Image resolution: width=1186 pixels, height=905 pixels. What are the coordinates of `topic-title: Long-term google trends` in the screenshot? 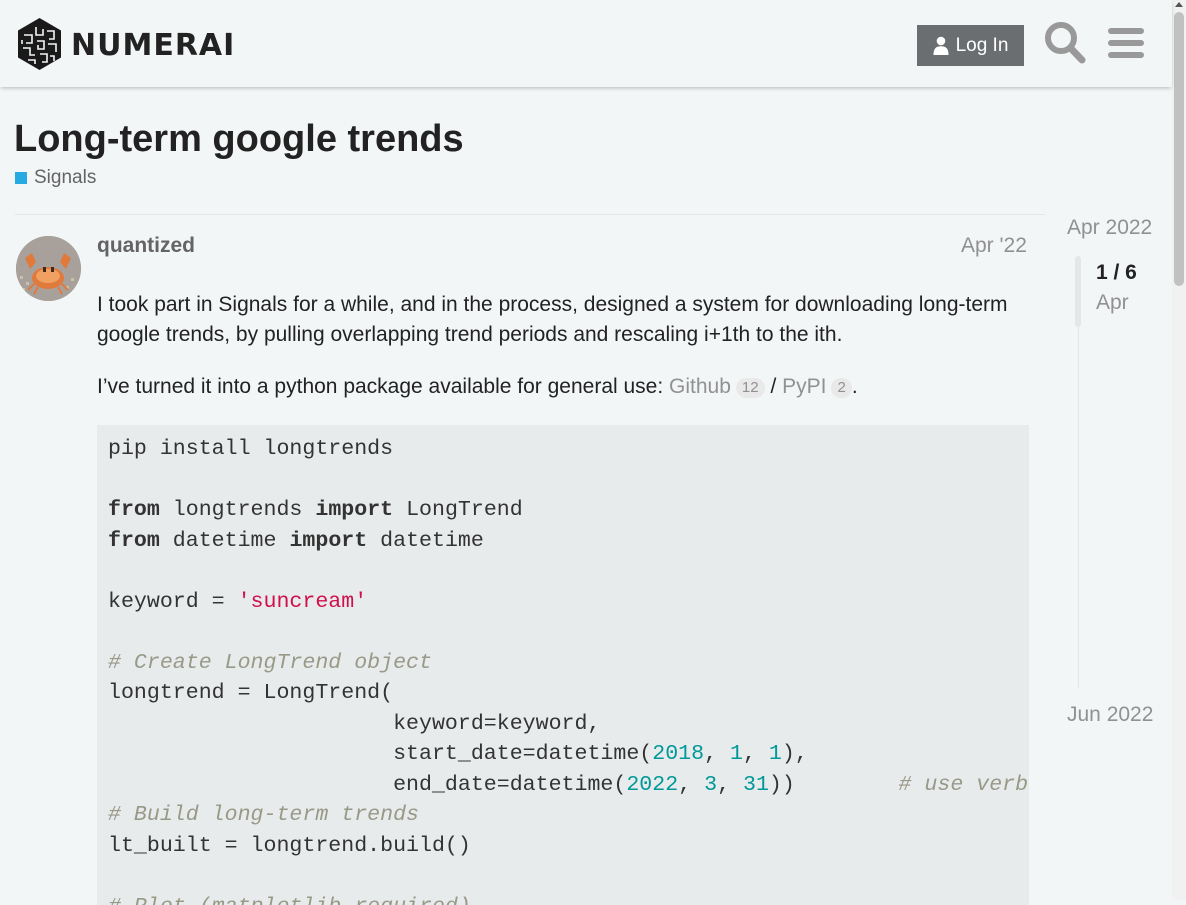 It's located at (239, 139).